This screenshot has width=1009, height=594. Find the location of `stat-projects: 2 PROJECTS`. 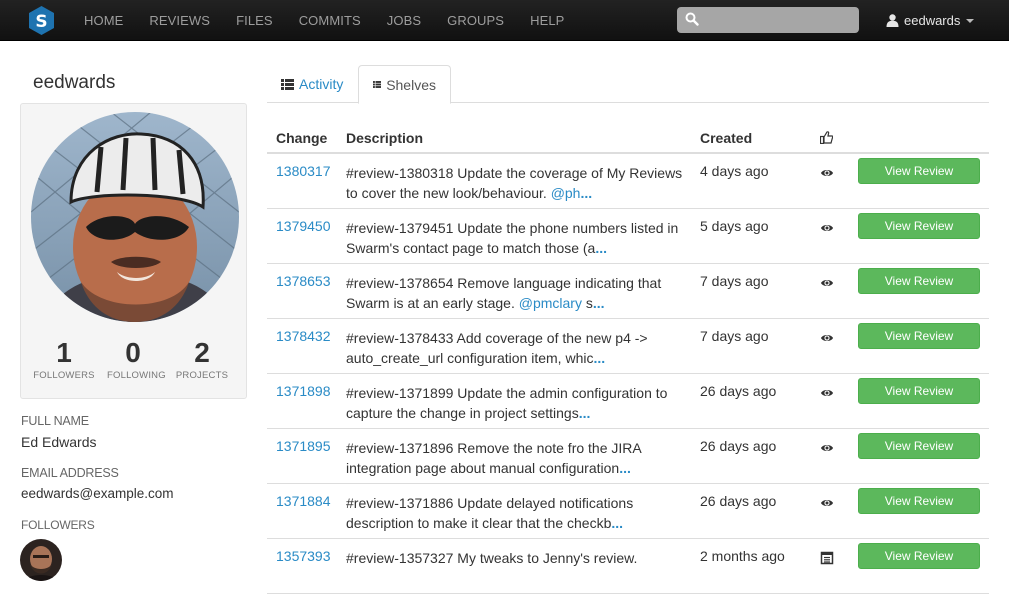

stat-projects: 2 PROJECTS is located at coordinates (202, 358).